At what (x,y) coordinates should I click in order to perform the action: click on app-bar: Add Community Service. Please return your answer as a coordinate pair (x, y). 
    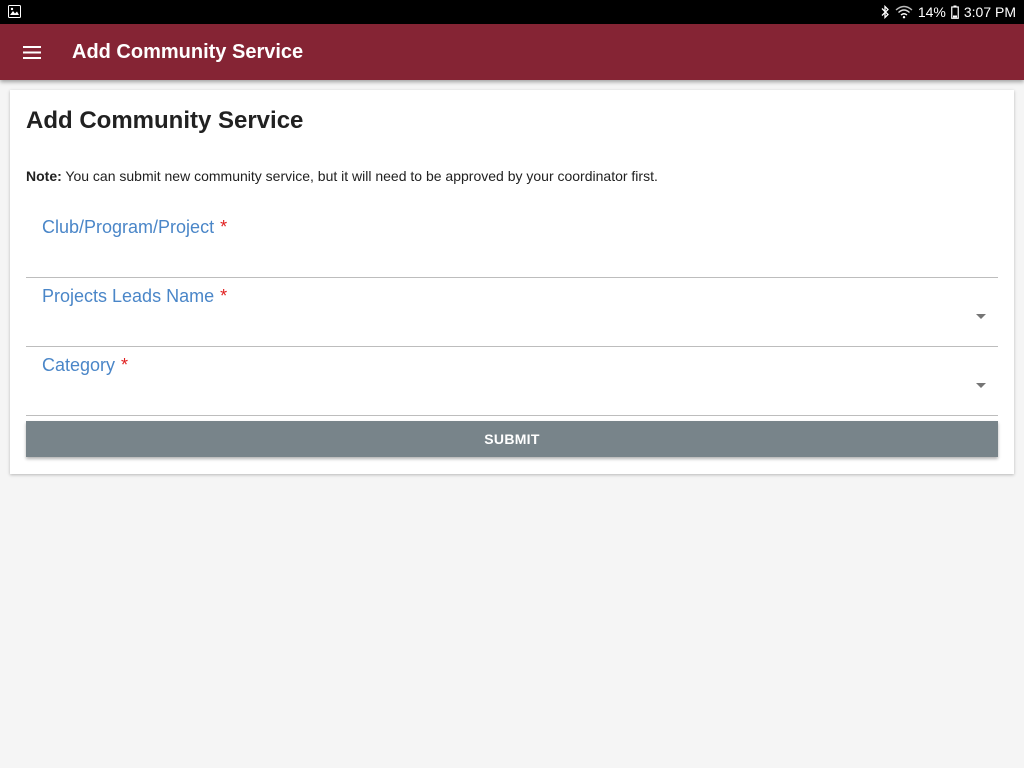
    Looking at the image, I should click on (512, 52).